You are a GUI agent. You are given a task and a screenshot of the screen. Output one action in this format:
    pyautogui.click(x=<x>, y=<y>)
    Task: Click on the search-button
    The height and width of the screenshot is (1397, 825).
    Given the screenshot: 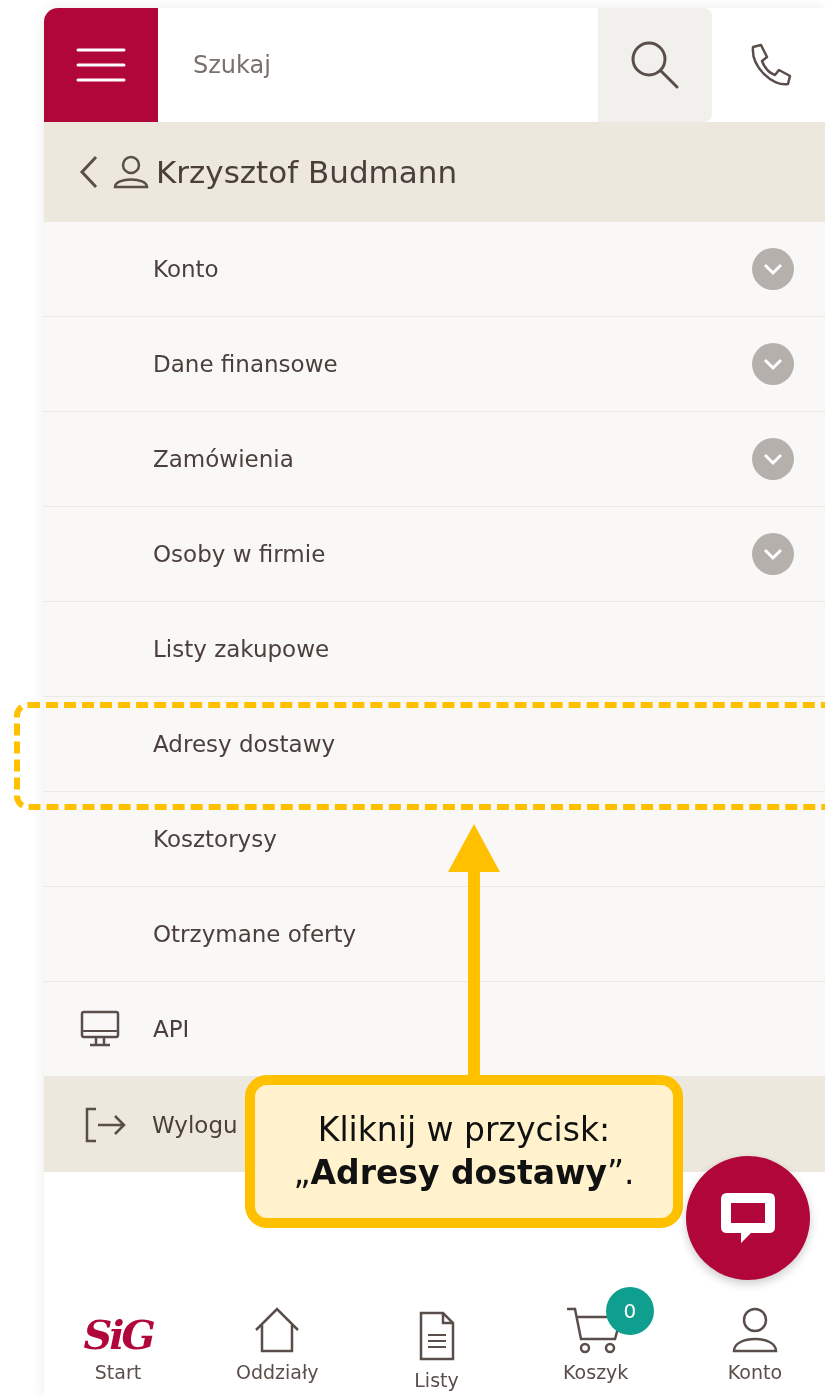 What is the action you would take?
    pyautogui.click(x=655, y=65)
    